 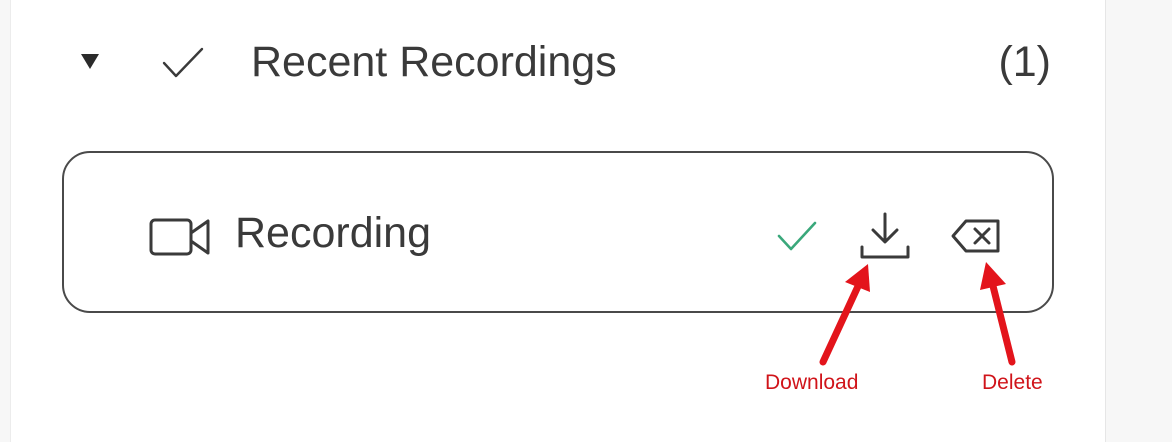 I want to click on download-icon, so click(x=885, y=235).